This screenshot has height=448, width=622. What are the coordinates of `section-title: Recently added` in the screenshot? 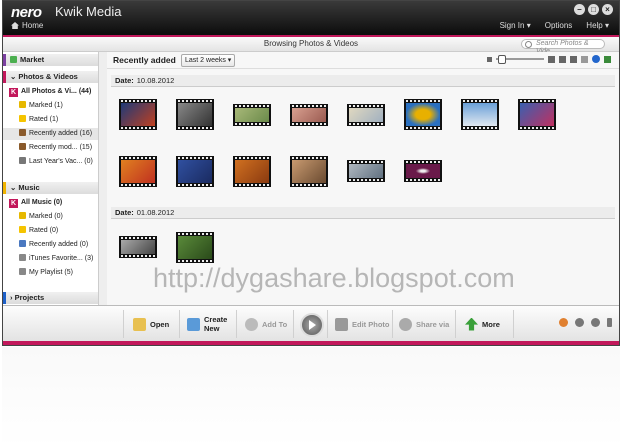 It's located at (144, 60).